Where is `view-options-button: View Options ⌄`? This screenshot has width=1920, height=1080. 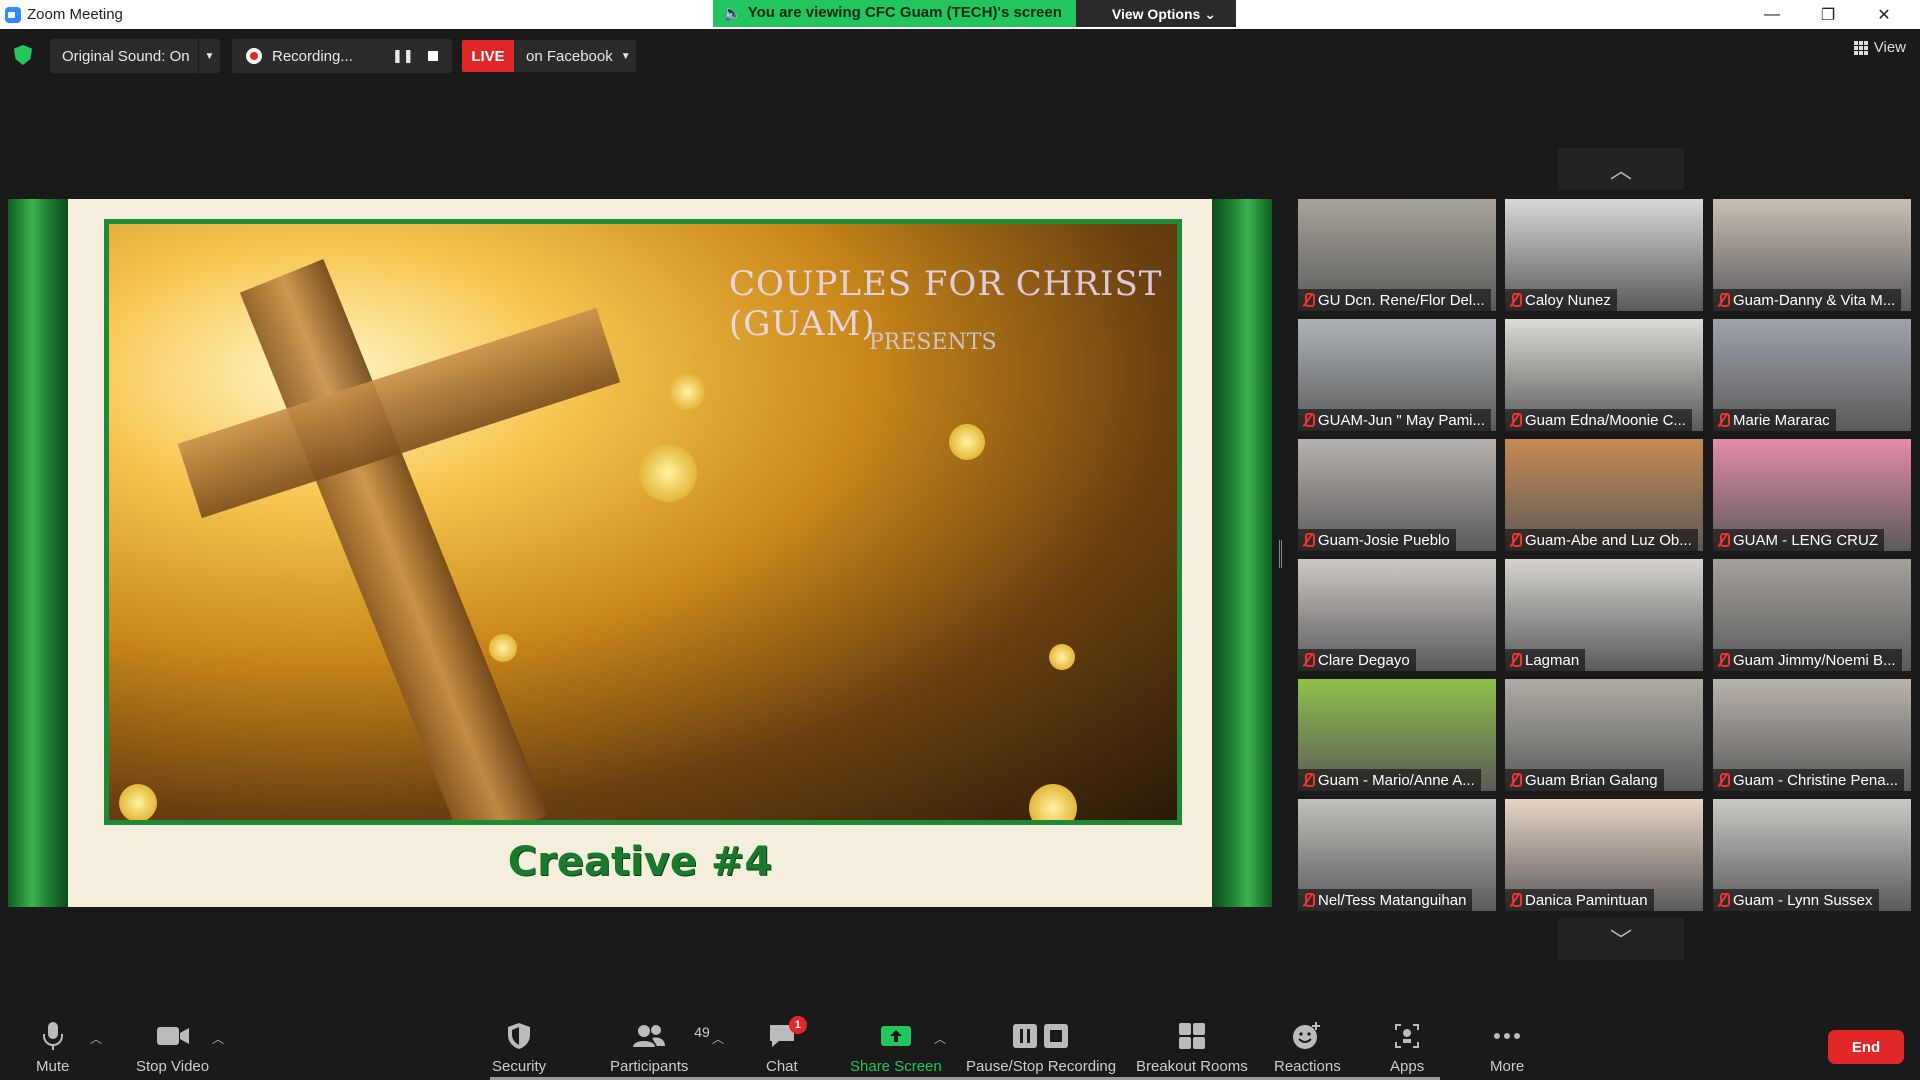
view-options-button: View Options ⌄ is located at coordinates (1155, 13).